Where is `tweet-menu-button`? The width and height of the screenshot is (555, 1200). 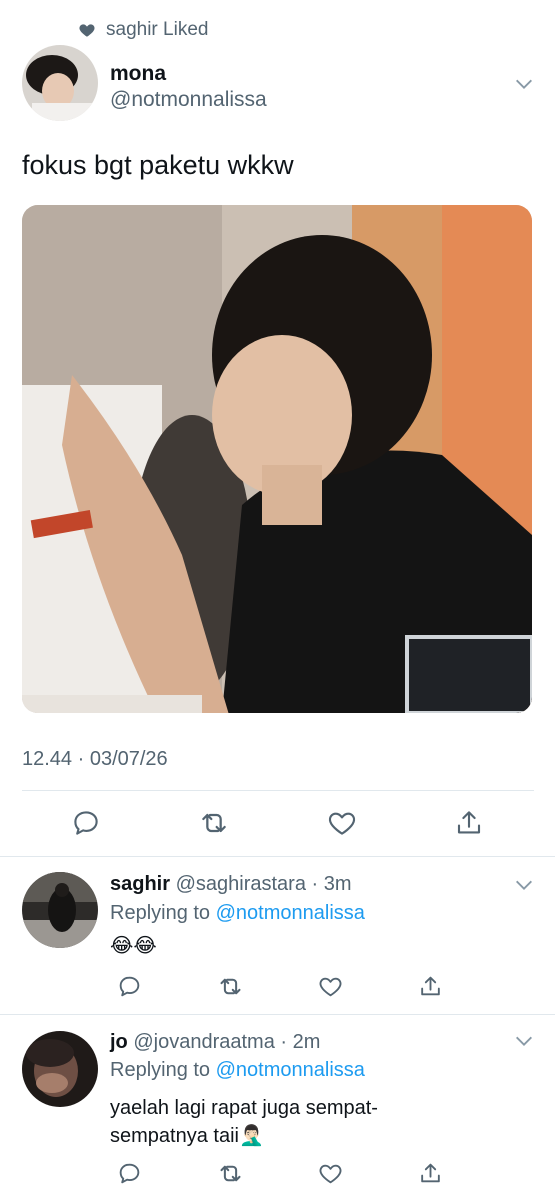
tweet-menu-button is located at coordinates (524, 86).